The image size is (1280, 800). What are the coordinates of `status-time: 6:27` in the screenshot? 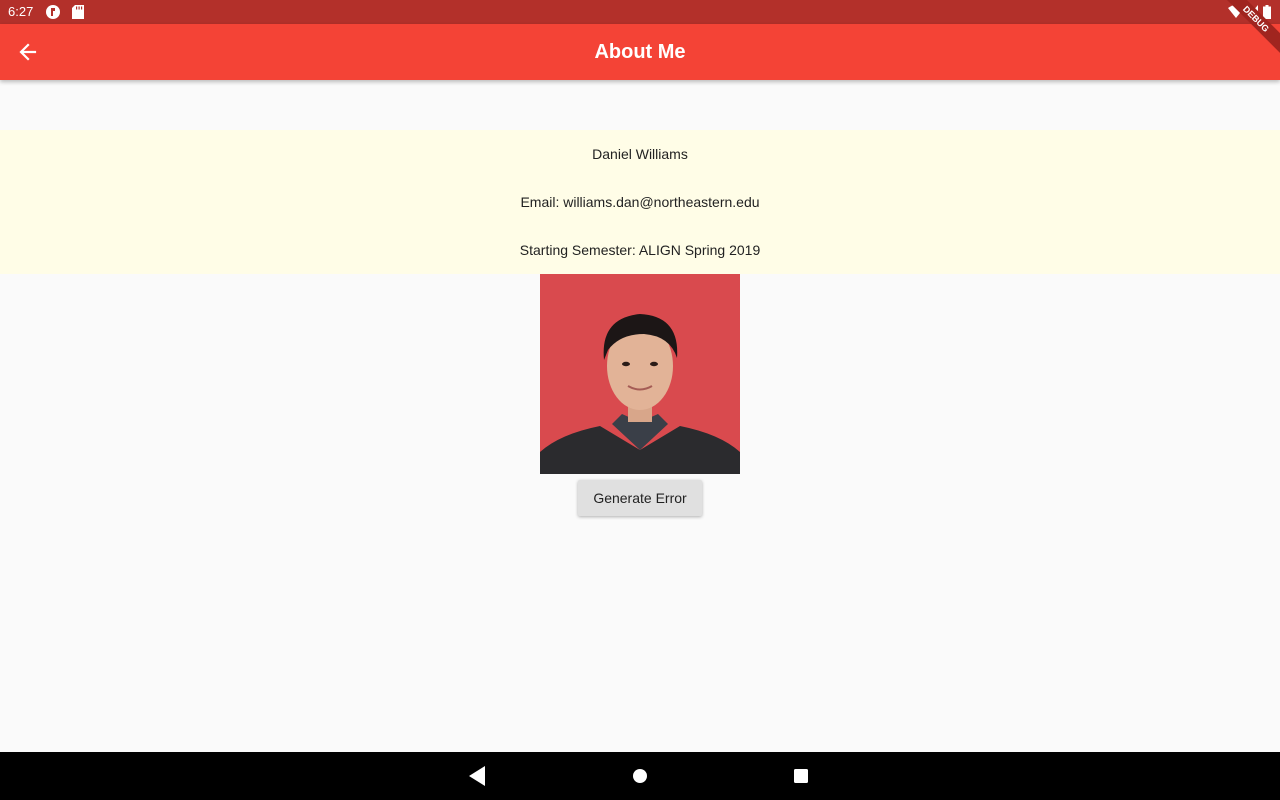 It's located at (21, 11).